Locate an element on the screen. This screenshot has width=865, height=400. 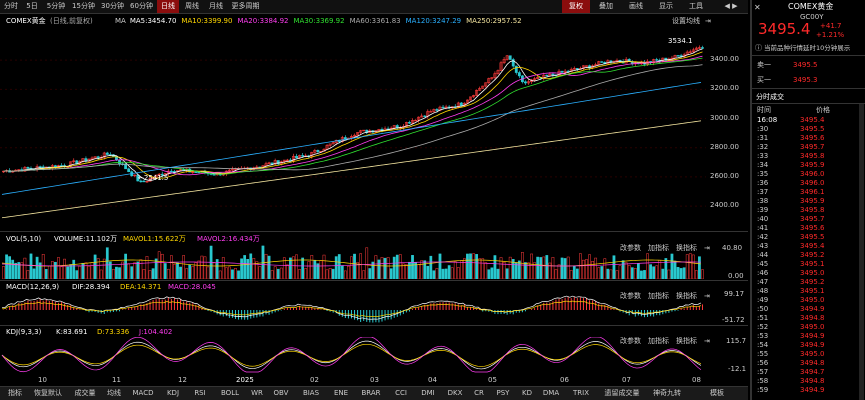
bottom-tab-1: 恢复默认 is located at coordinates (48, 393).